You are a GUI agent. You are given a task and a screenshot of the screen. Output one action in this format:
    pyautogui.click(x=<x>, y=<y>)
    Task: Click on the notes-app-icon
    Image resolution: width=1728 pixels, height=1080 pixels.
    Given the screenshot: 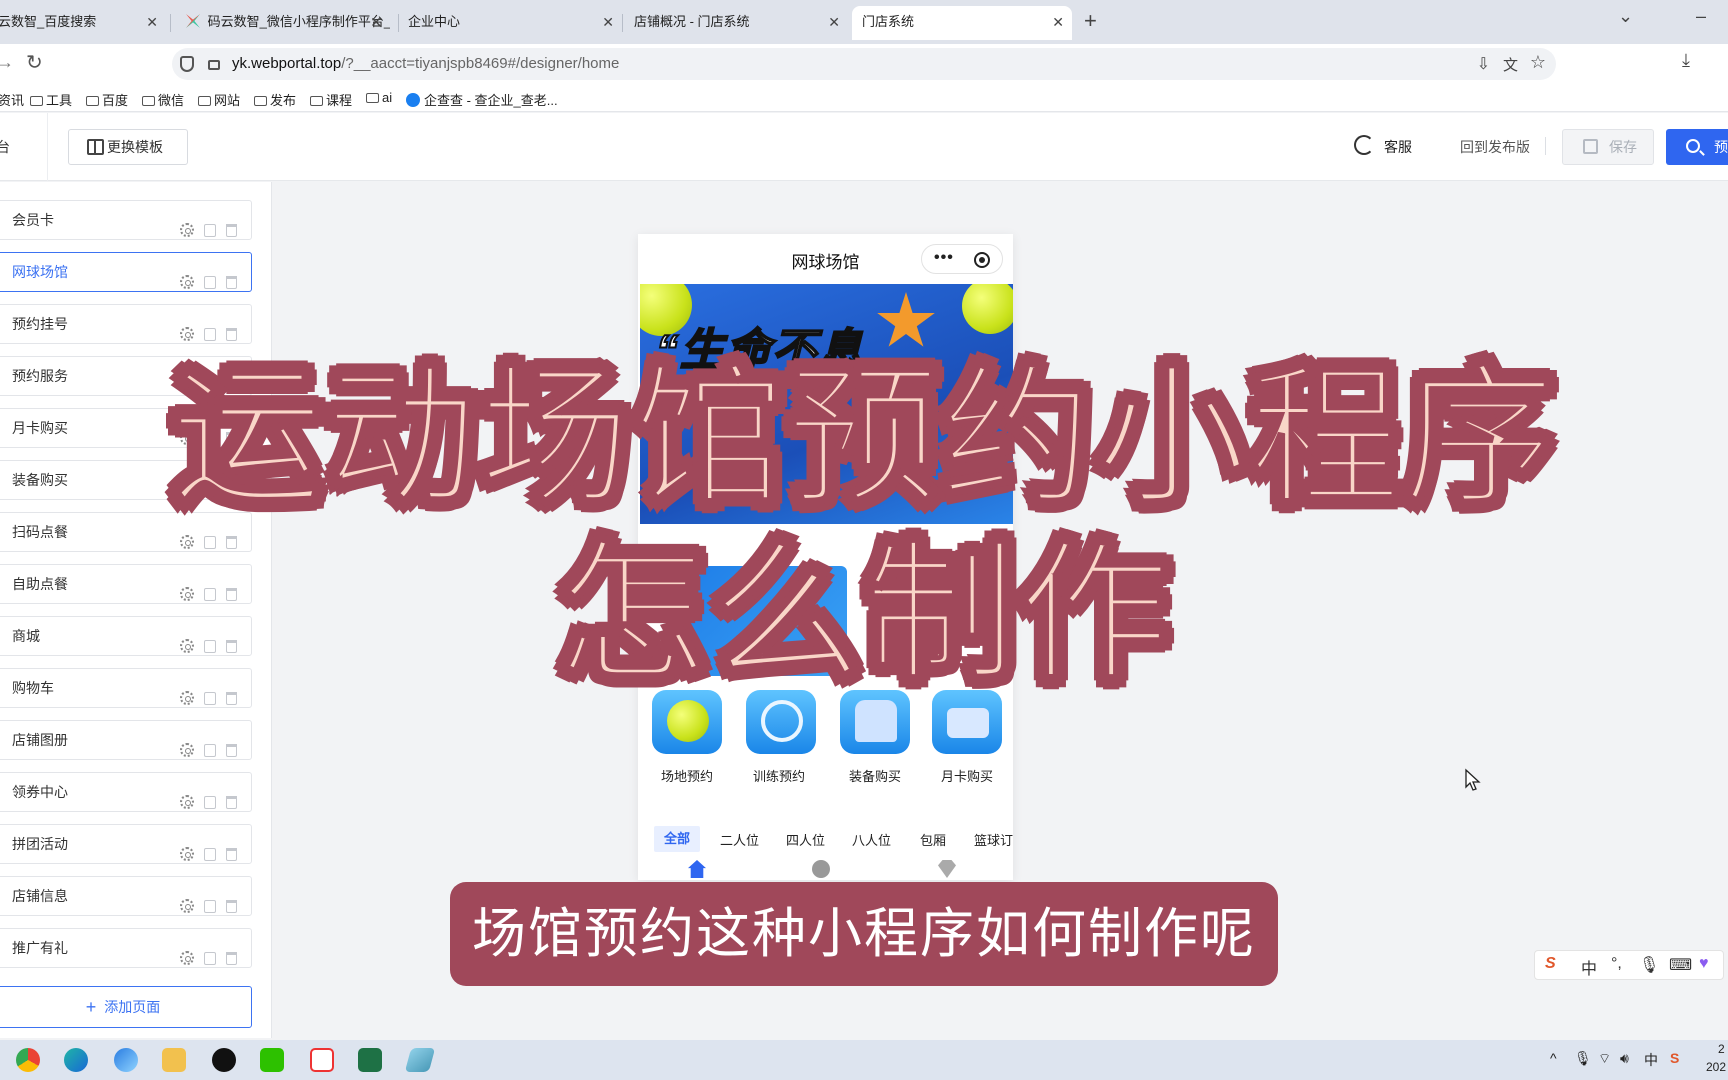 What is the action you would take?
    pyautogui.click(x=420, y=1060)
    